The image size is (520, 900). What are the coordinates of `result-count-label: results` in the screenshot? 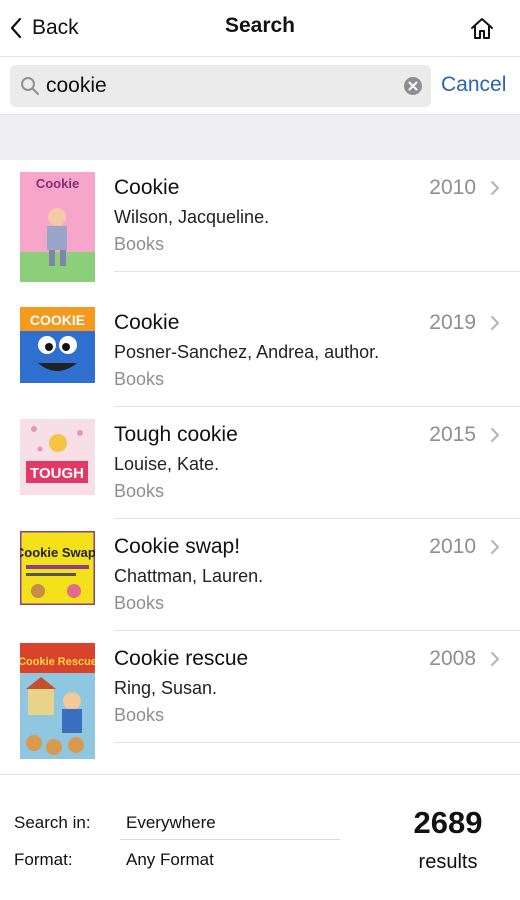 It's located at (448, 862).